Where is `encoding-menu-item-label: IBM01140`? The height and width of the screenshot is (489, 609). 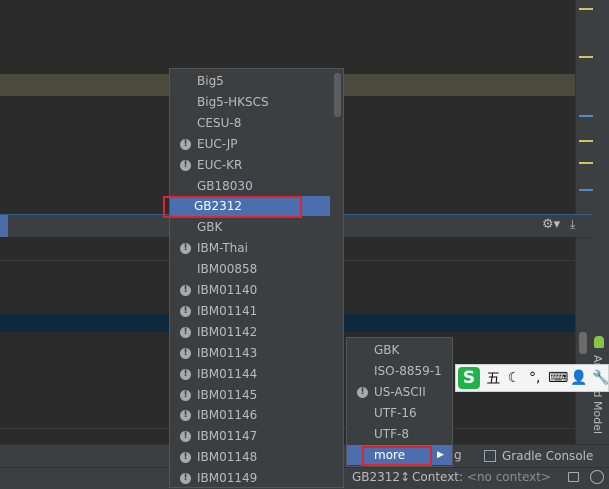
encoding-menu-item-label: IBM01140 is located at coordinates (227, 290).